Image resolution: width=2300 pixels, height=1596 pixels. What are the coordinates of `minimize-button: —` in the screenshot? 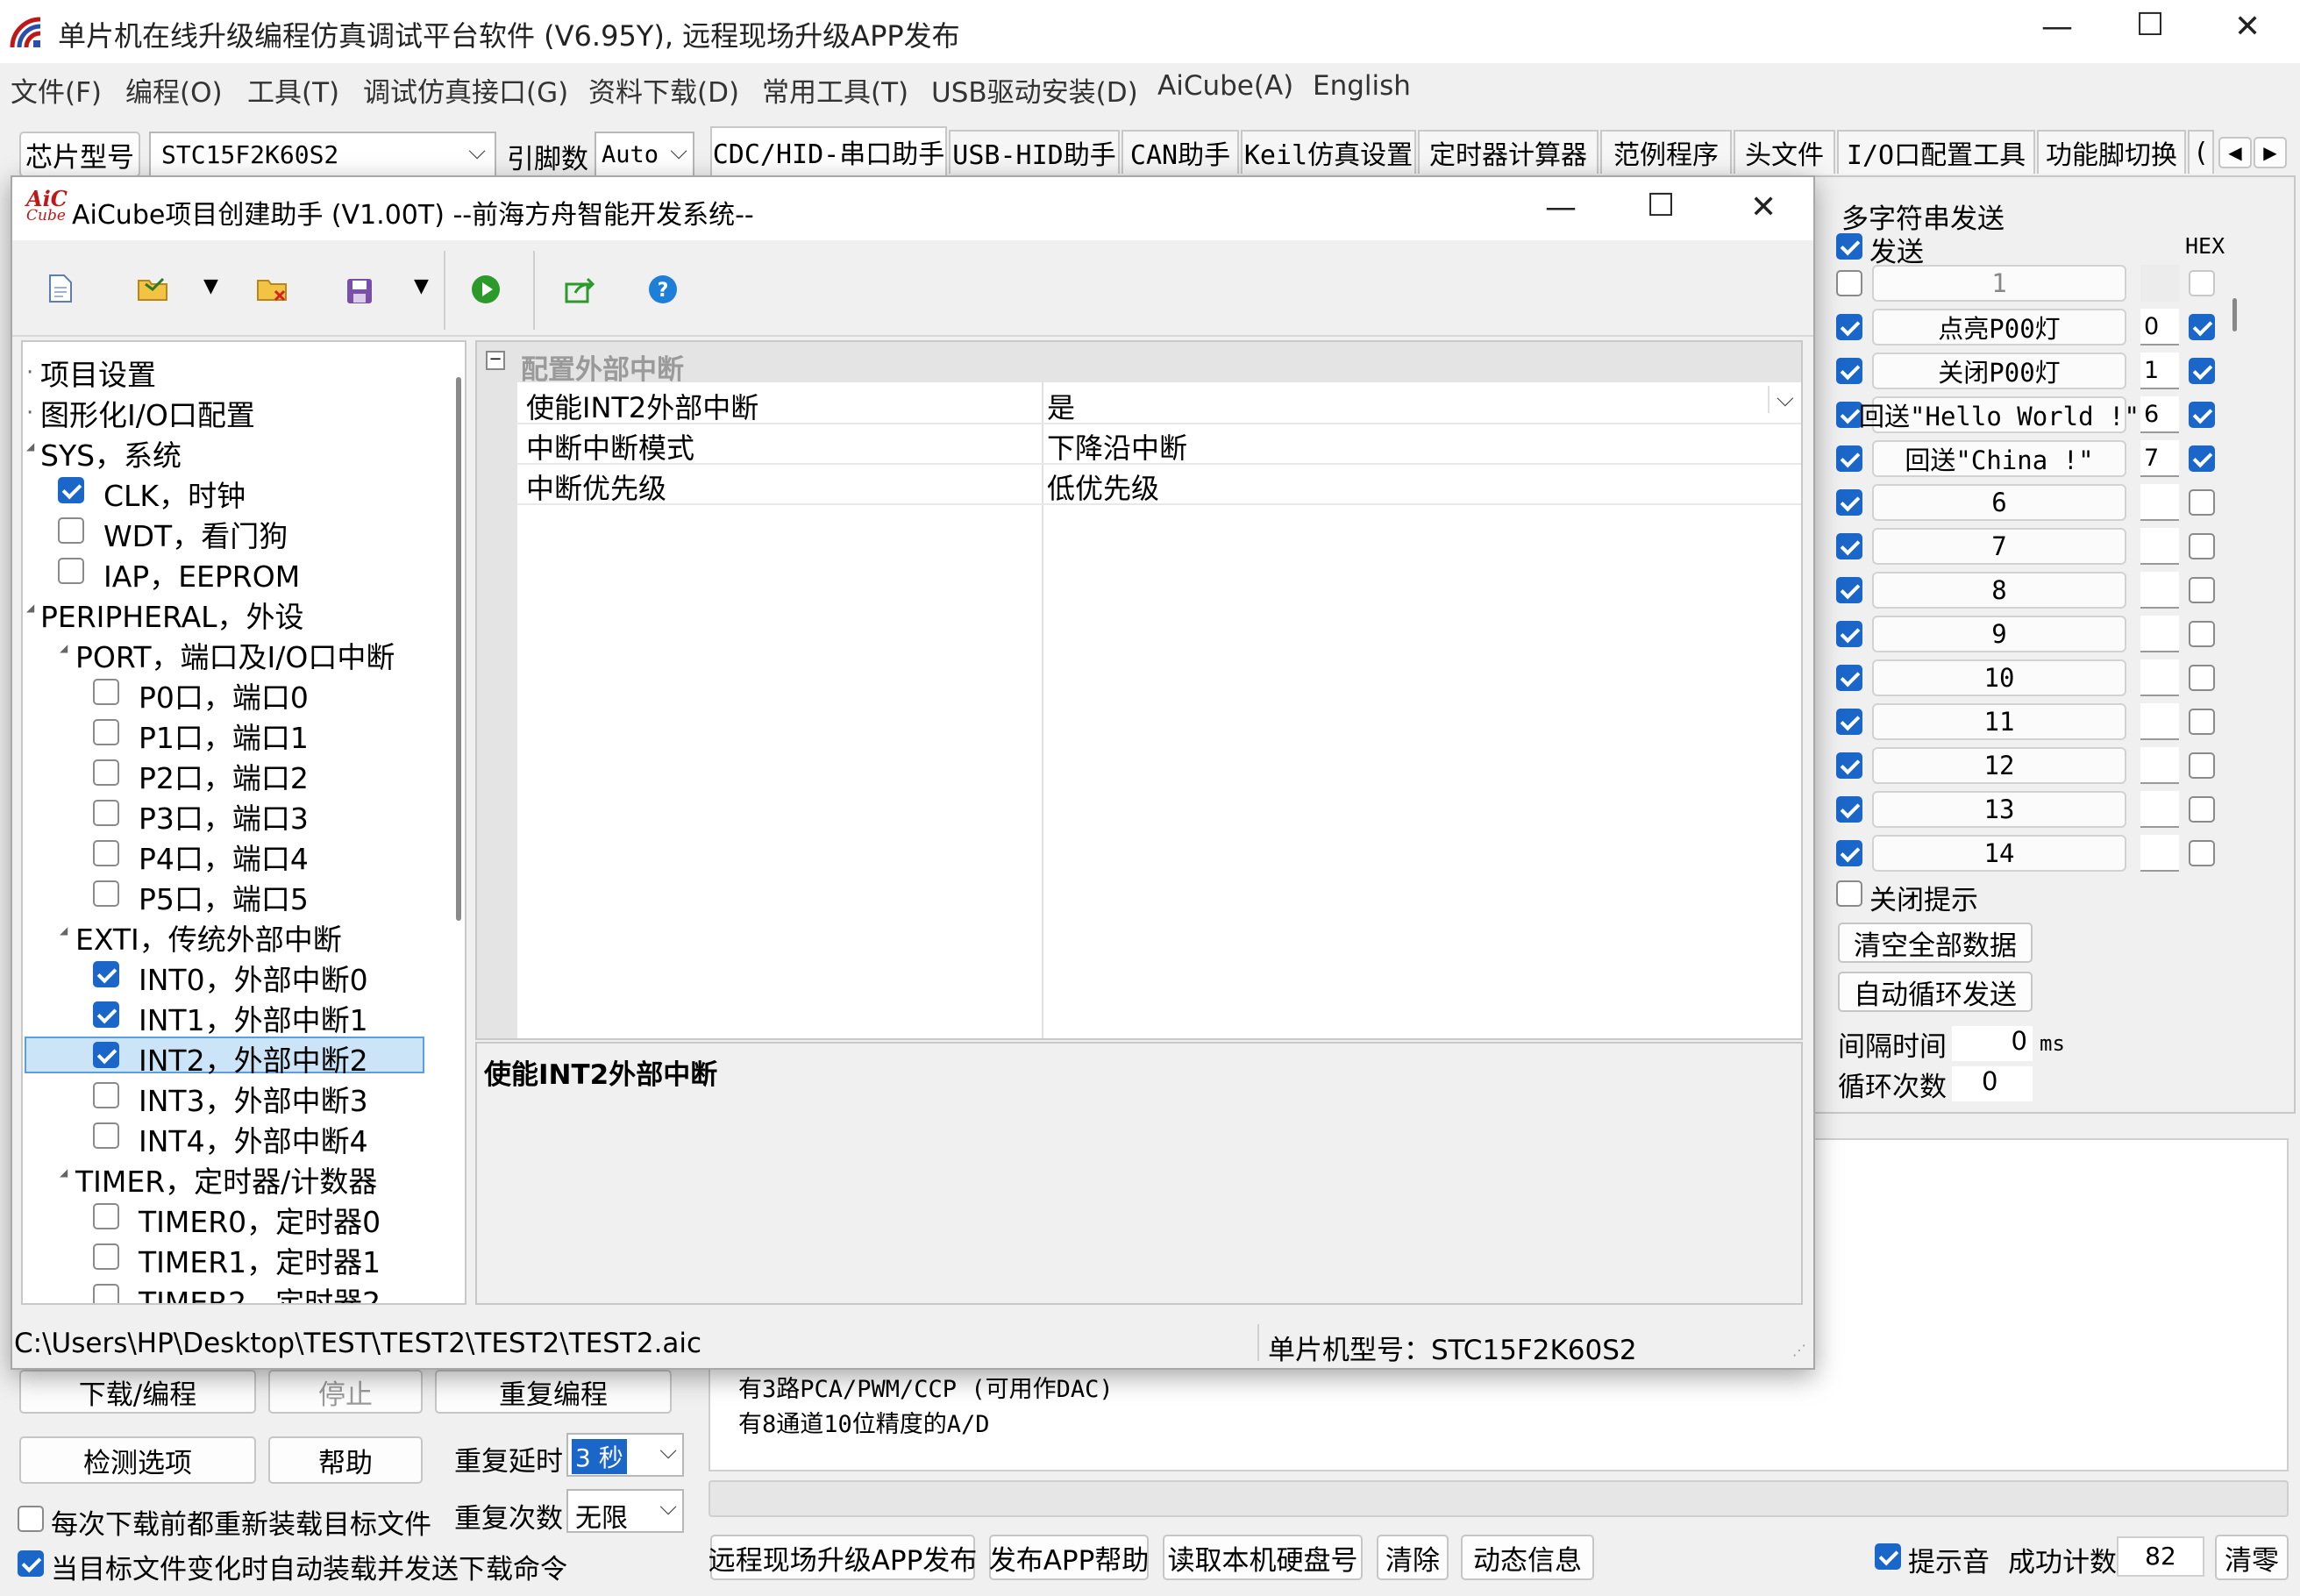 It's located at (2057, 27).